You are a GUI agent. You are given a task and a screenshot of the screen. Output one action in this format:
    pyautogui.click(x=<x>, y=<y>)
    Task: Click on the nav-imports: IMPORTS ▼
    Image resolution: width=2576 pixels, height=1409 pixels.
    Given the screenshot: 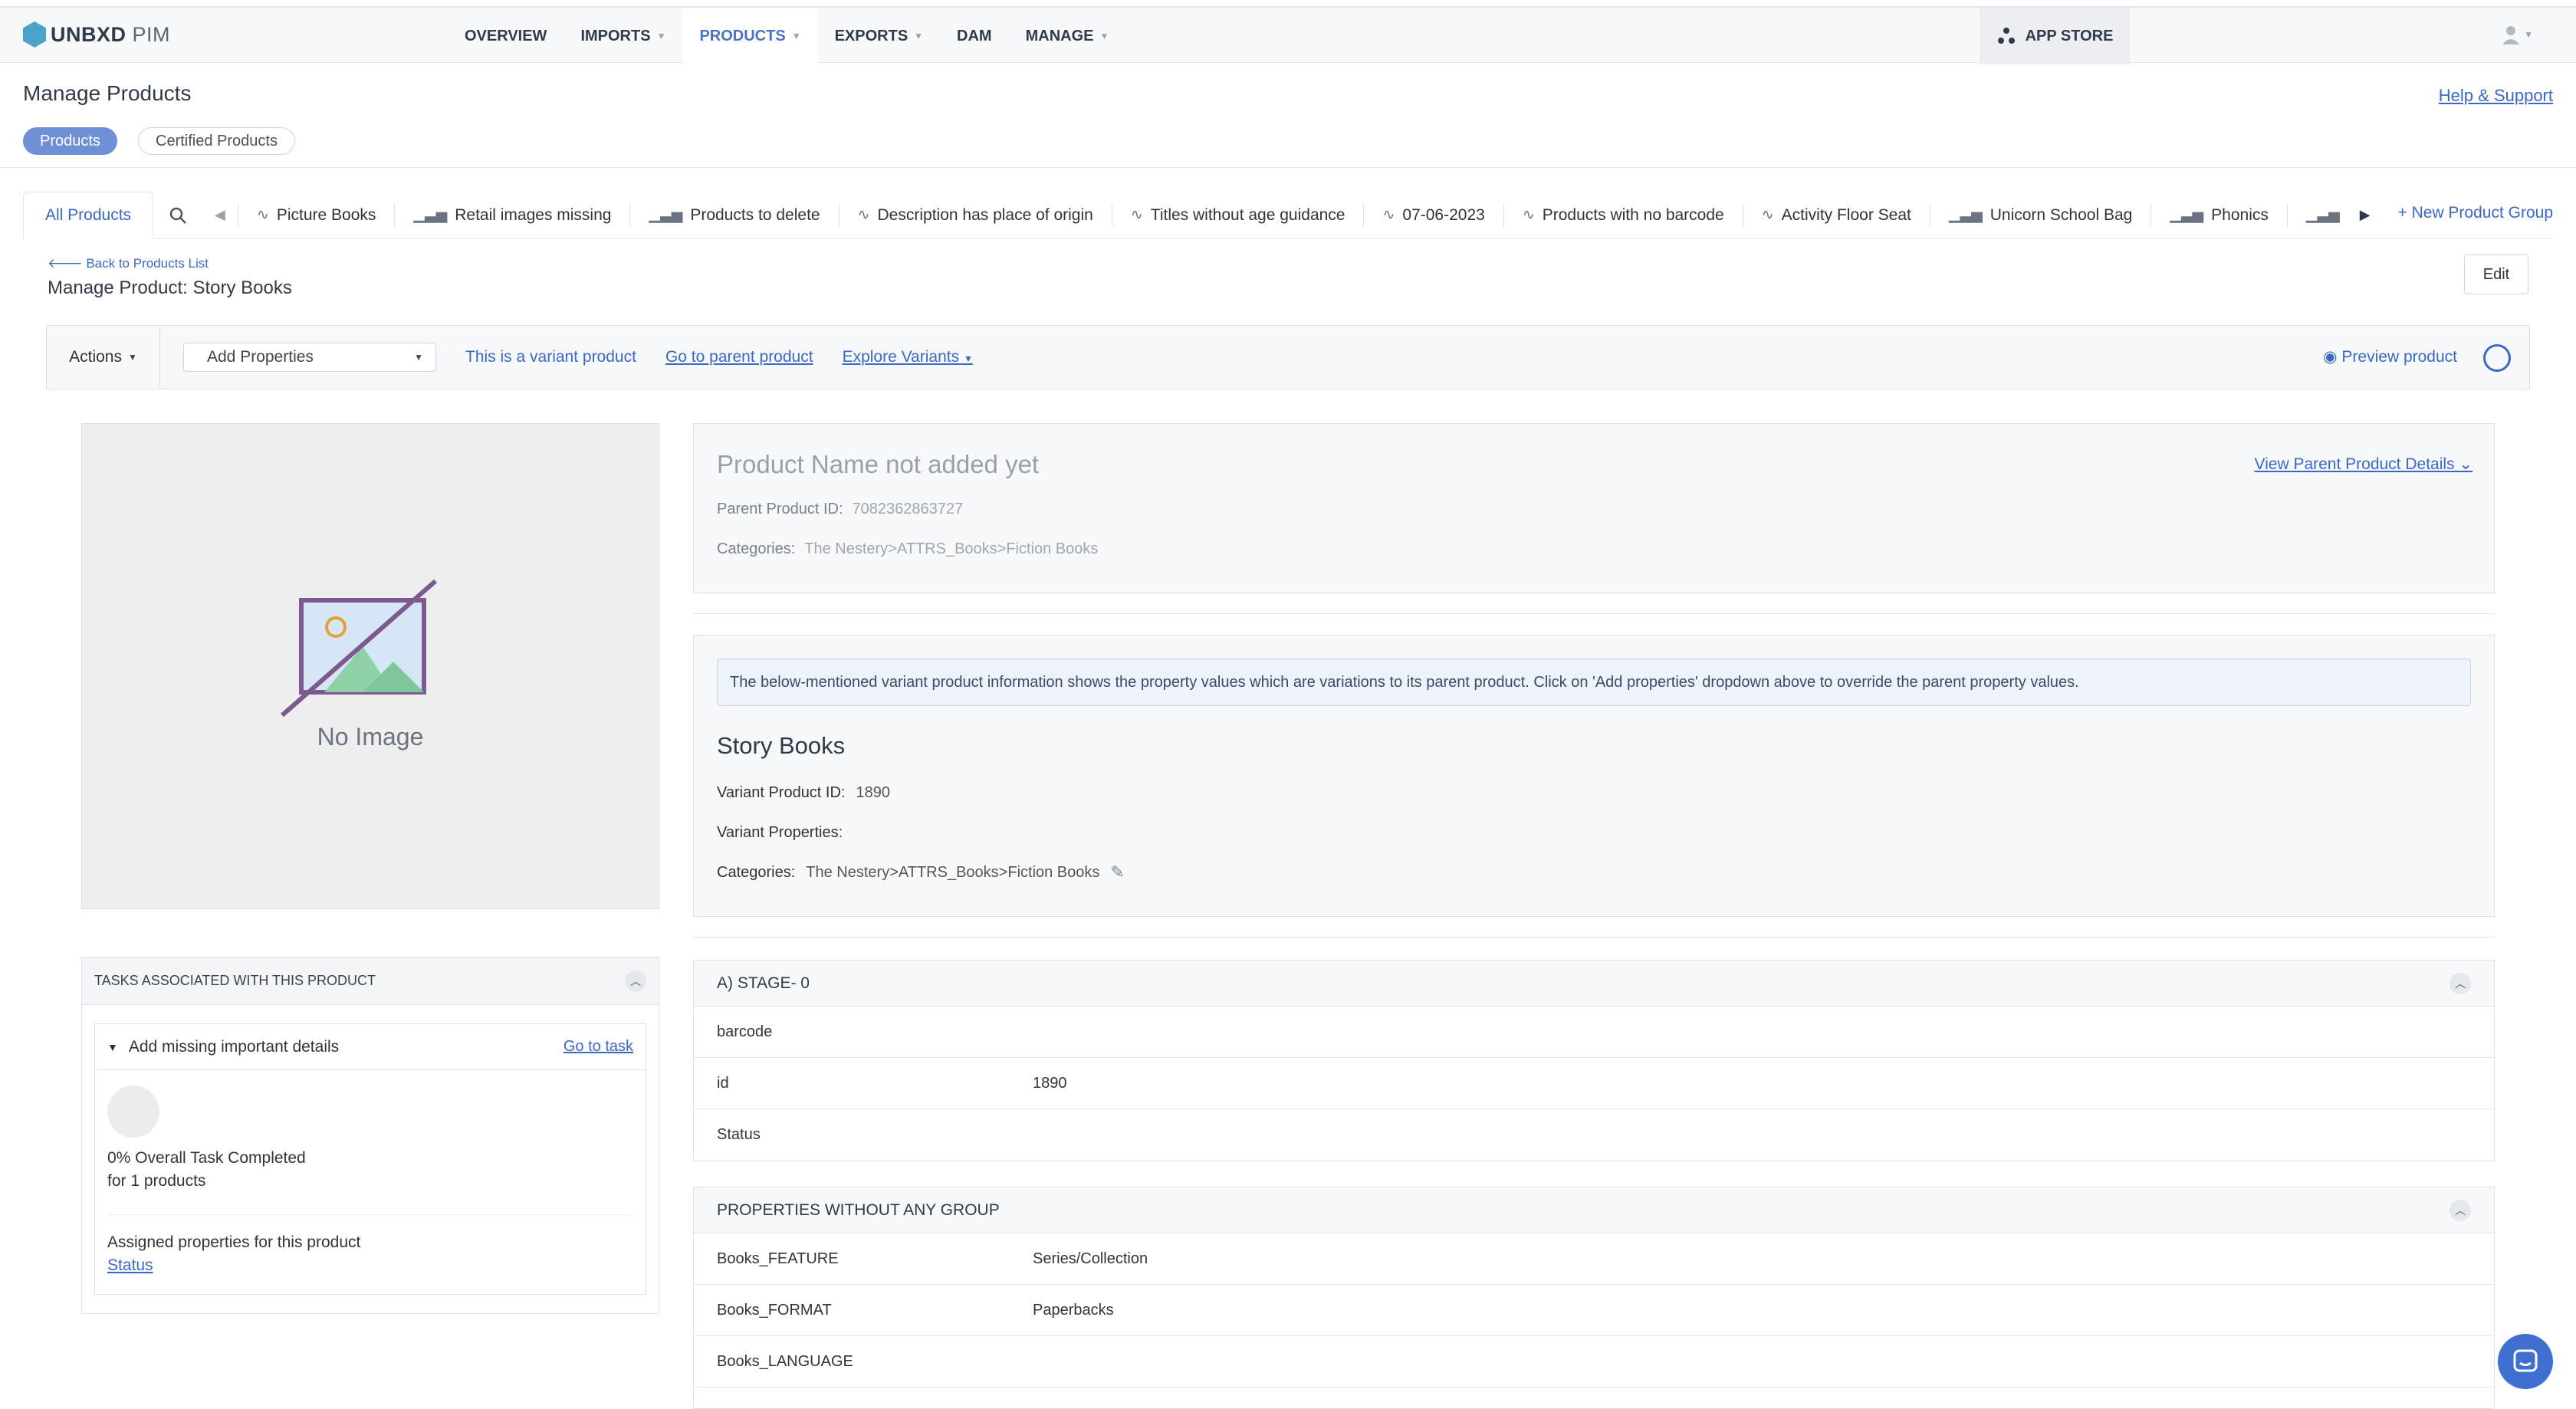 What is the action you would take?
    pyautogui.click(x=623, y=36)
    